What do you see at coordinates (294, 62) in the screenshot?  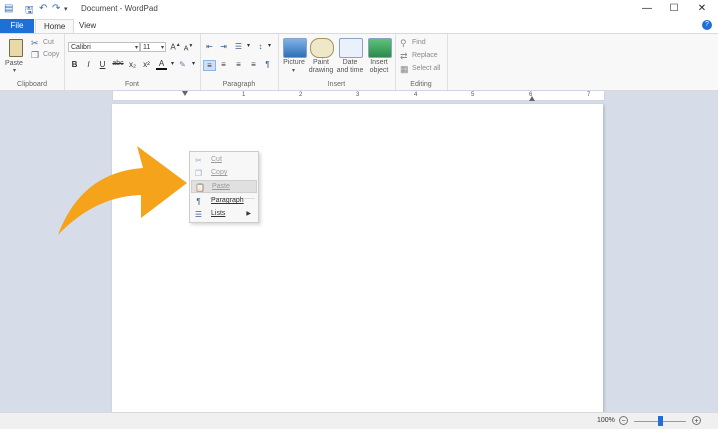 I see `picture-label: Picture` at bounding box center [294, 62].